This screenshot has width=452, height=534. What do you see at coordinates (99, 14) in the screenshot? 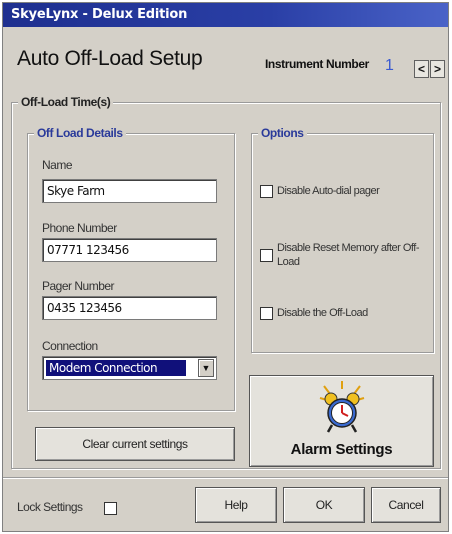
I see `window-title: SkyeLynx - Delux Edition` at bounding box center [99, 14].